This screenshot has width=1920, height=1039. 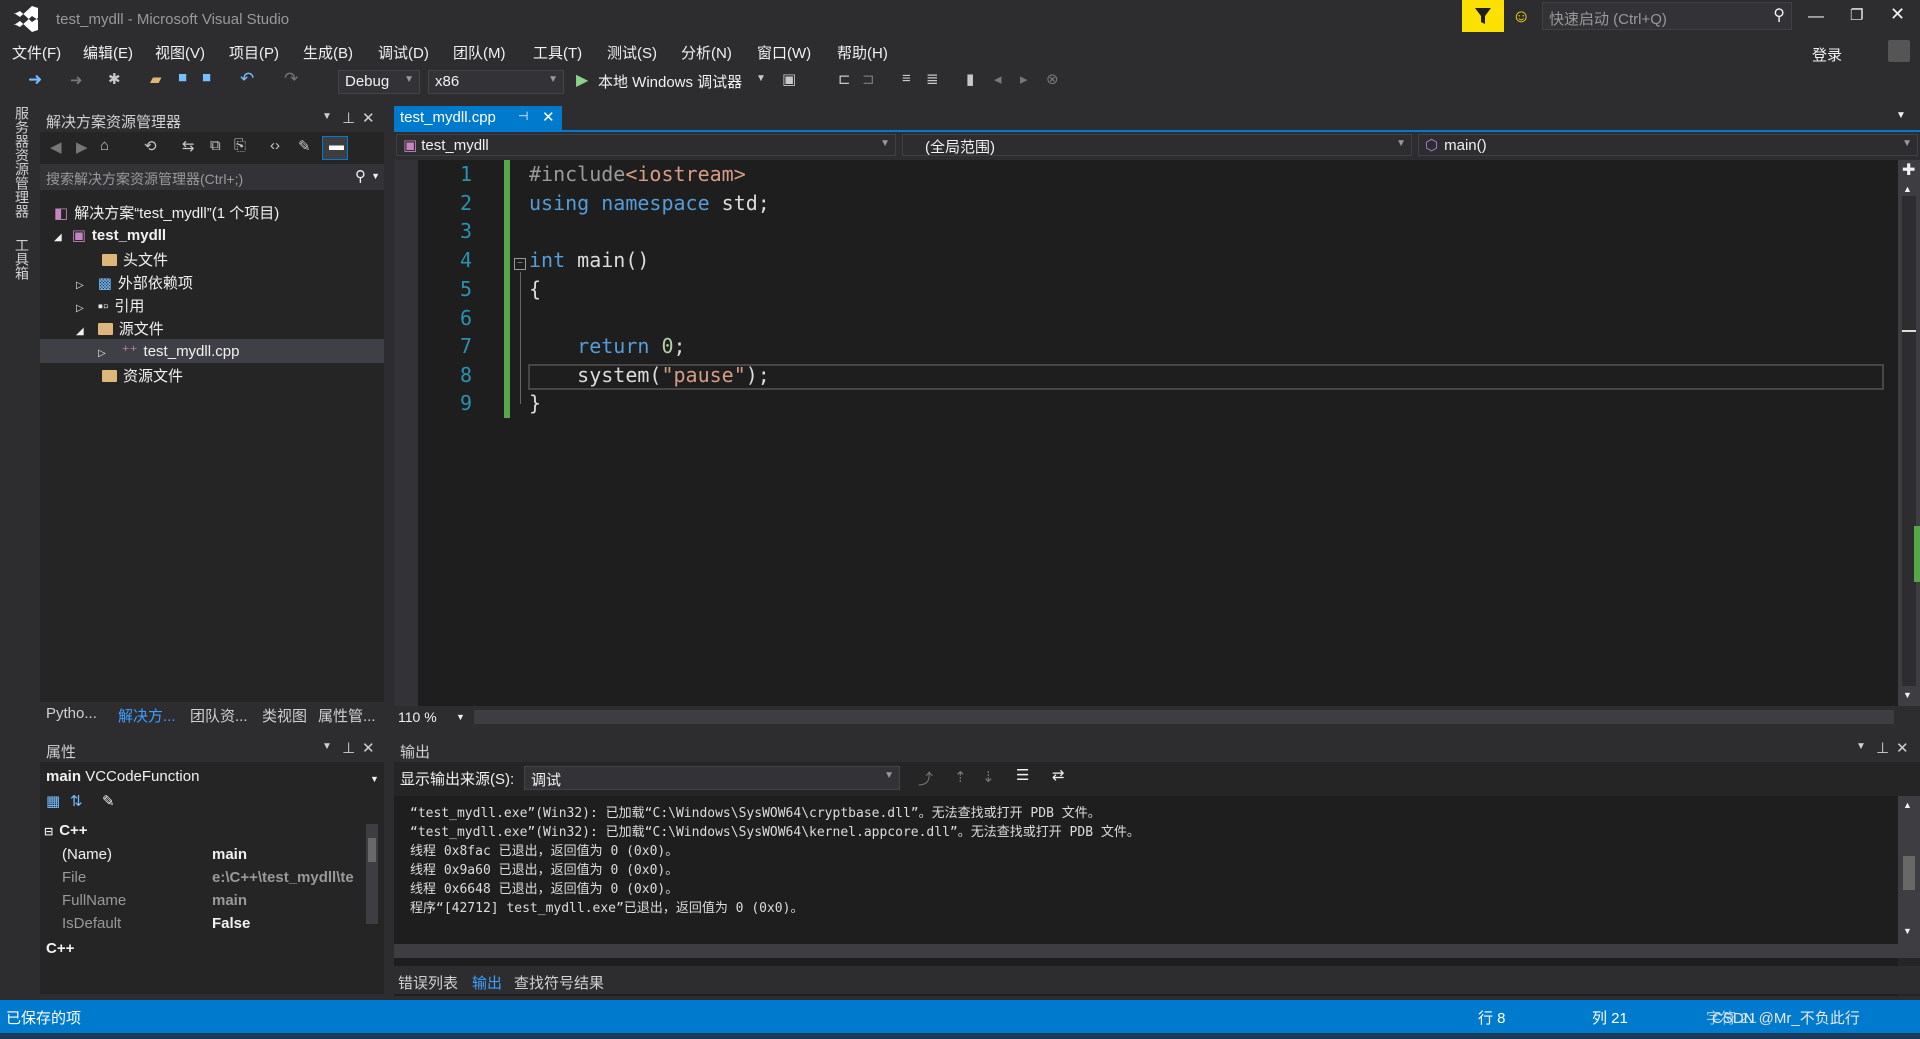 What do you see at coordinates (76, 80) in the screenshot?
I see `navigate-forward-icon: ➜` at bounding box center [76, 80].